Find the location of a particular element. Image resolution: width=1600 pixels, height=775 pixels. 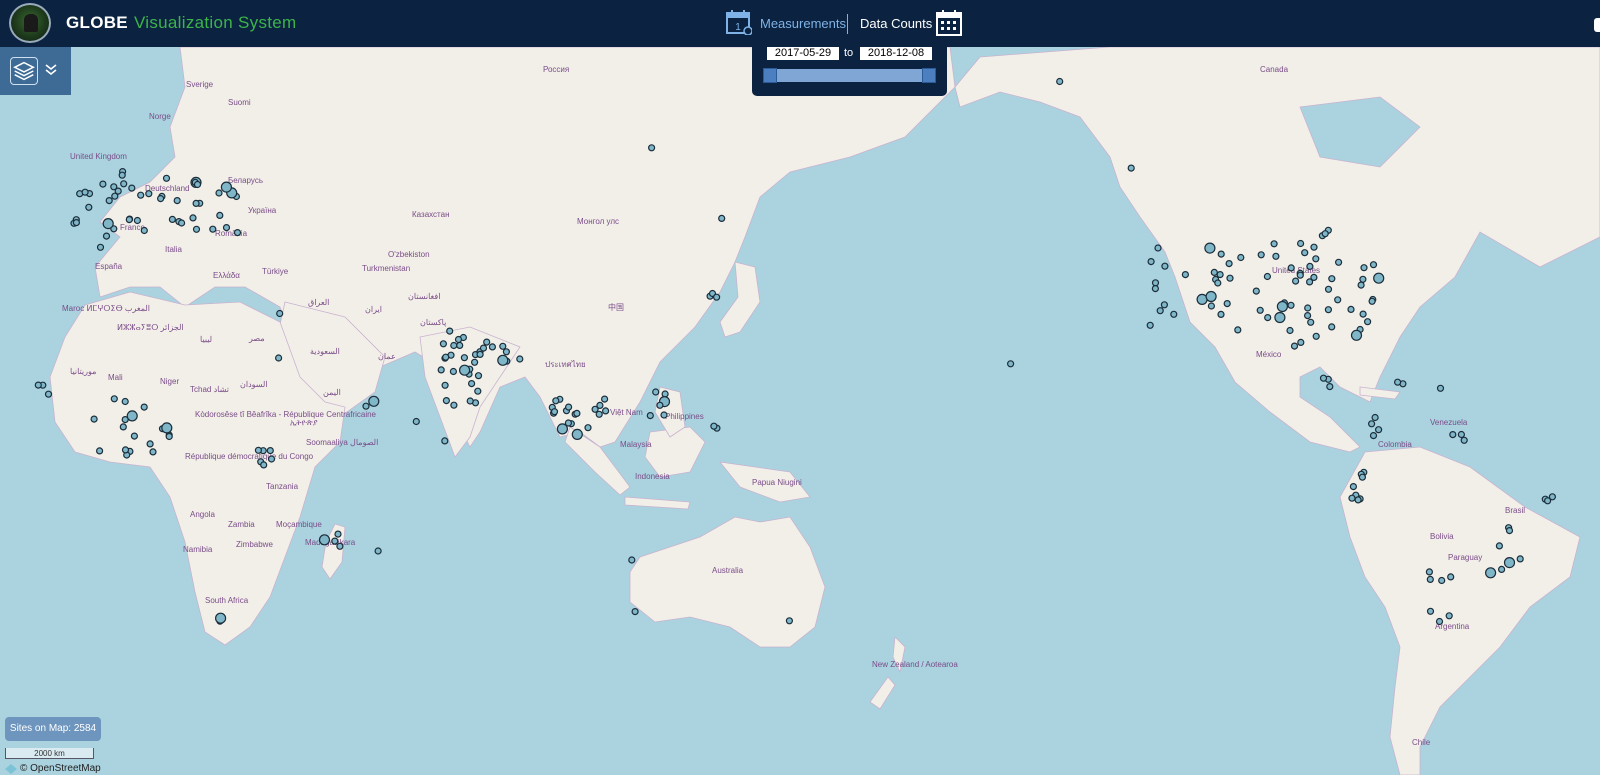

date-range-slider is located at coordinates (849, 75).